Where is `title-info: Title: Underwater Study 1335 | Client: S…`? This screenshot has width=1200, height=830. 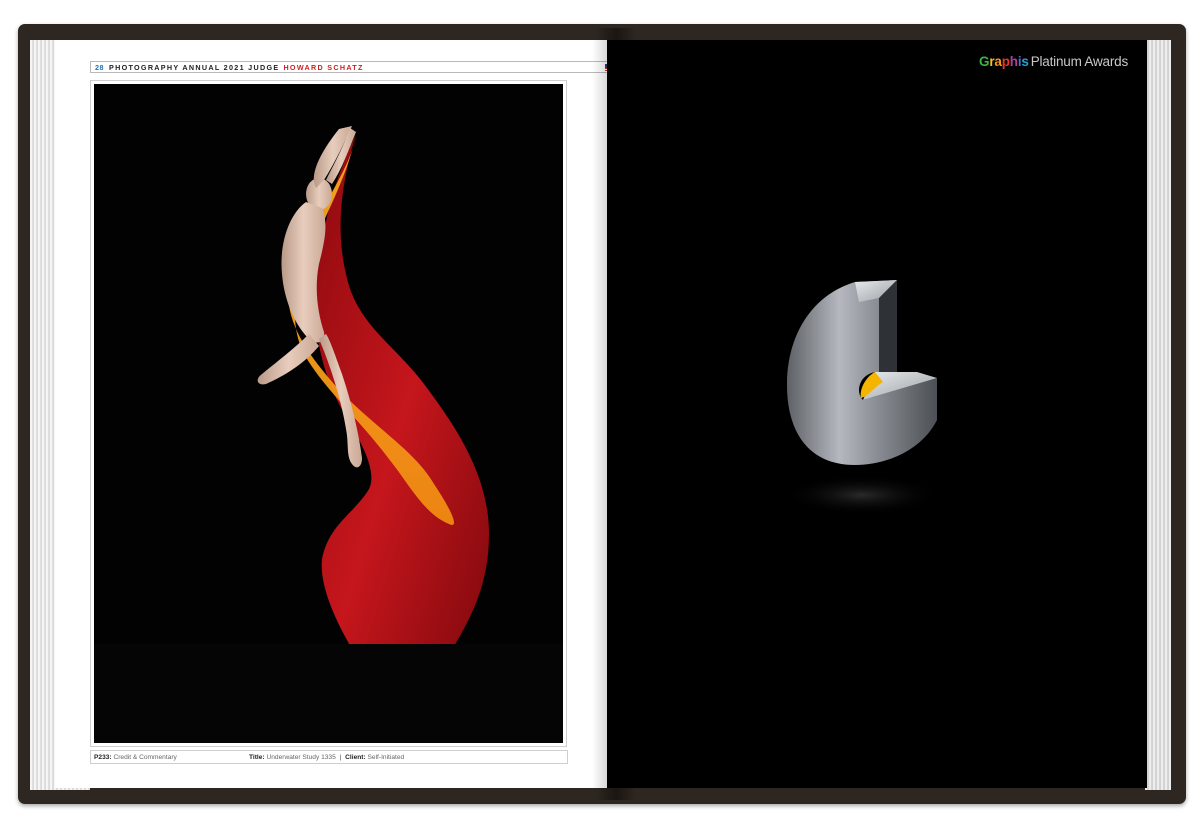 title-info: Title: Underwater Study 1335 | Client: S… is located at coordinates (326, 757).